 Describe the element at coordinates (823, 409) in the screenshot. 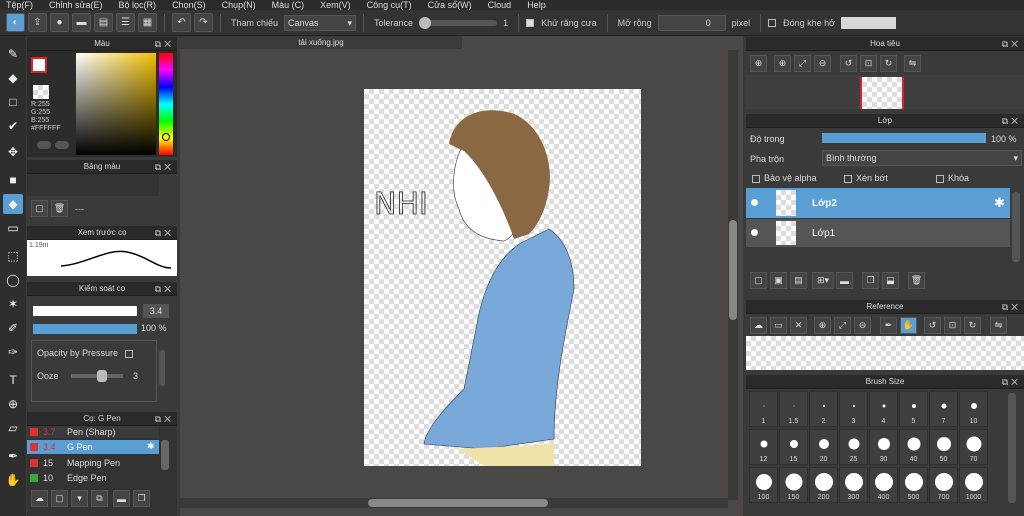

I see `brush-size-cell: 2` at that location.